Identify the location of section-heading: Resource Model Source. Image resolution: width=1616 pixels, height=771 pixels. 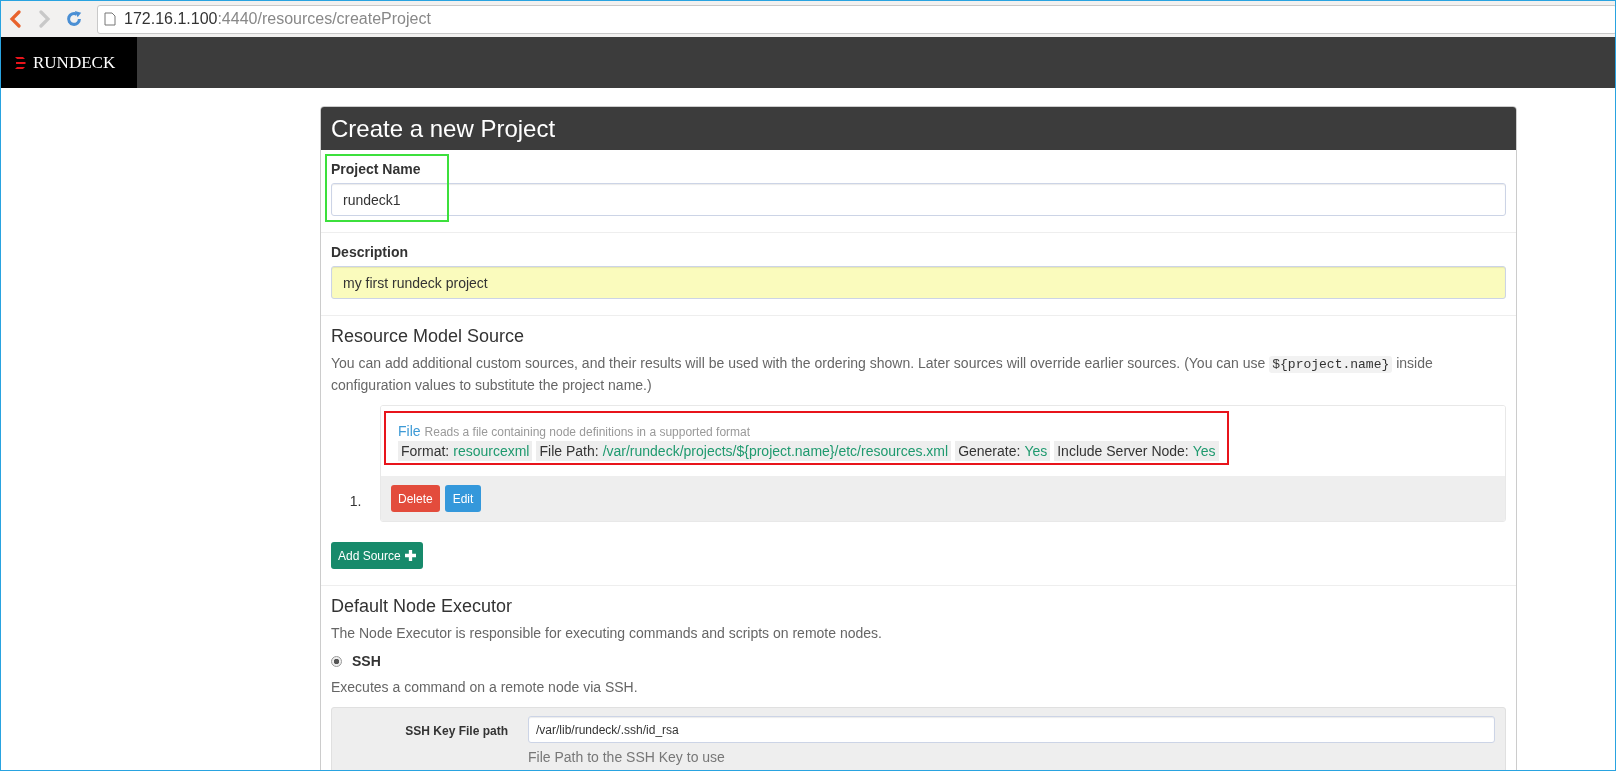
(428, 336).